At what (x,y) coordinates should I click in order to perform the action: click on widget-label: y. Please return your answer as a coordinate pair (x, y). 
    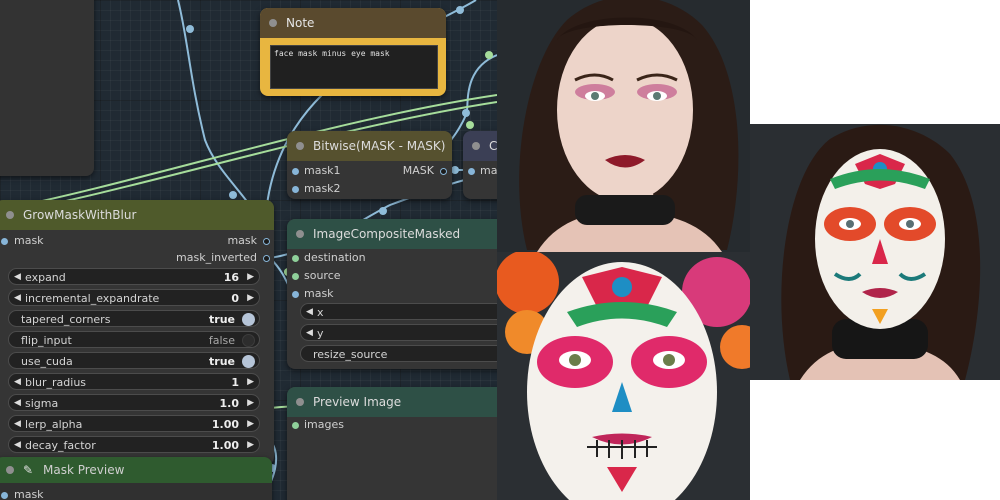
    Looking at the image, I should click on (320, 333).